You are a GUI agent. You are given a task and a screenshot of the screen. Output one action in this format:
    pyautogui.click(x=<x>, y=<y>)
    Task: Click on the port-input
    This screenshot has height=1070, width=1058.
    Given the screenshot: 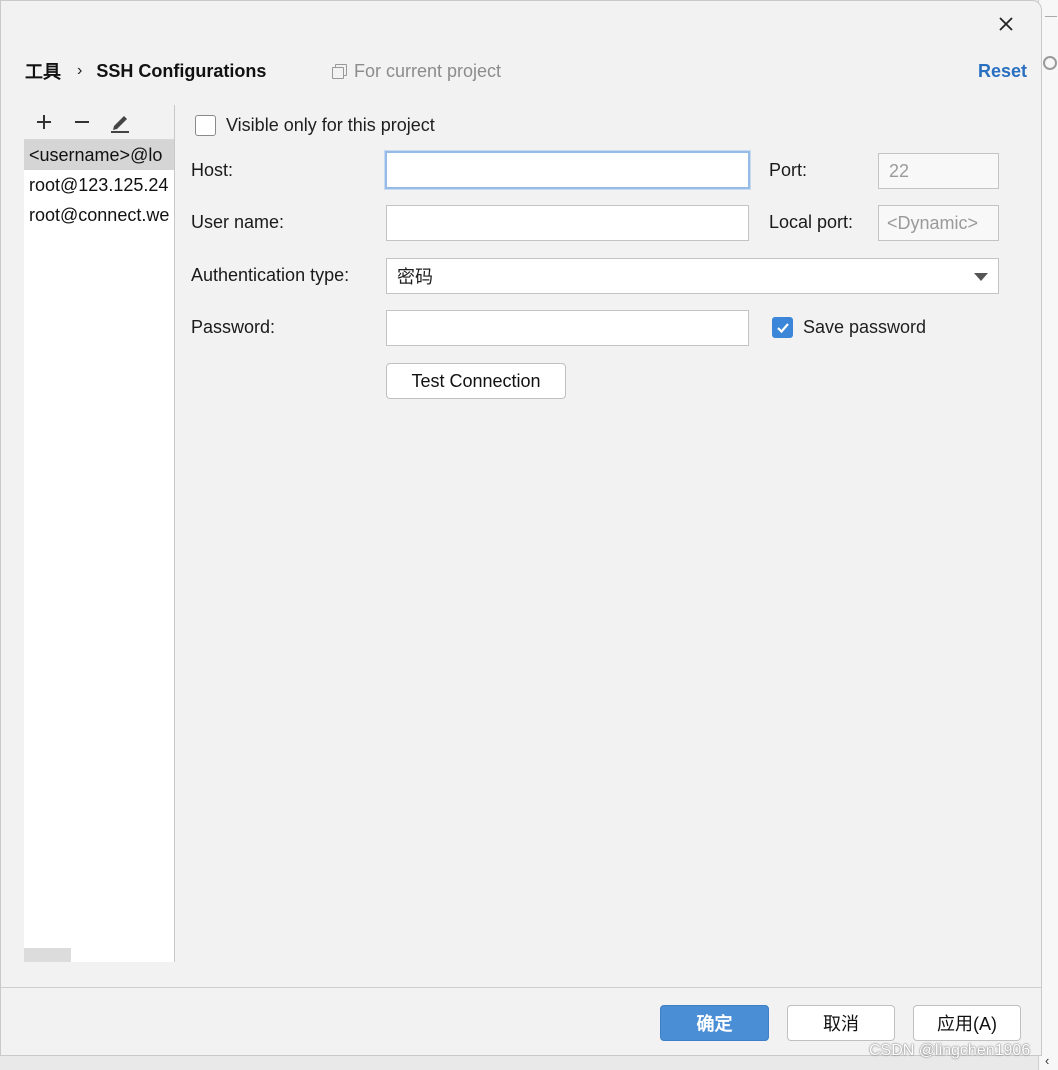 What is the action you would take?
    pyautogui.click(x=938, y=171)
    